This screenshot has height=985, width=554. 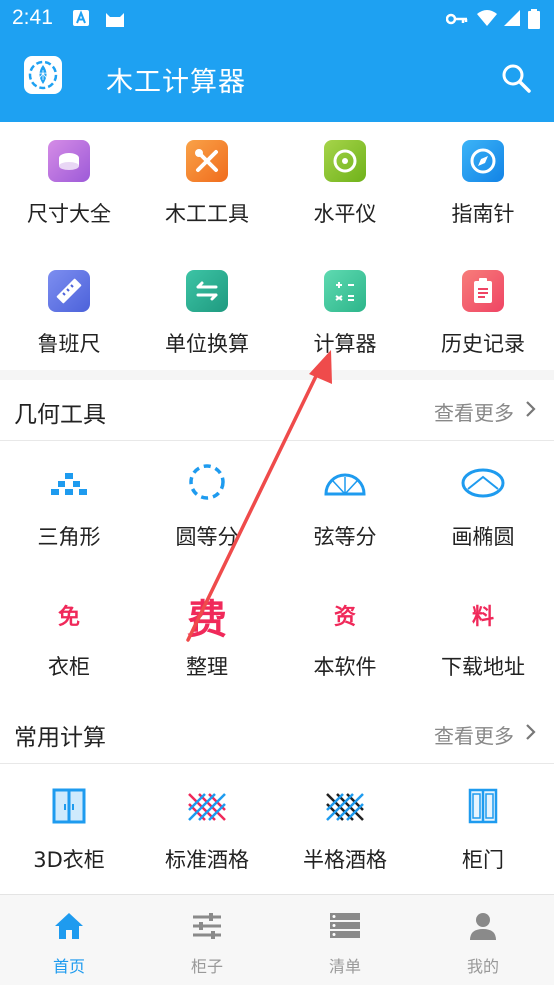 I want to click on tab-label: 清单, so click(x=344, y=966).